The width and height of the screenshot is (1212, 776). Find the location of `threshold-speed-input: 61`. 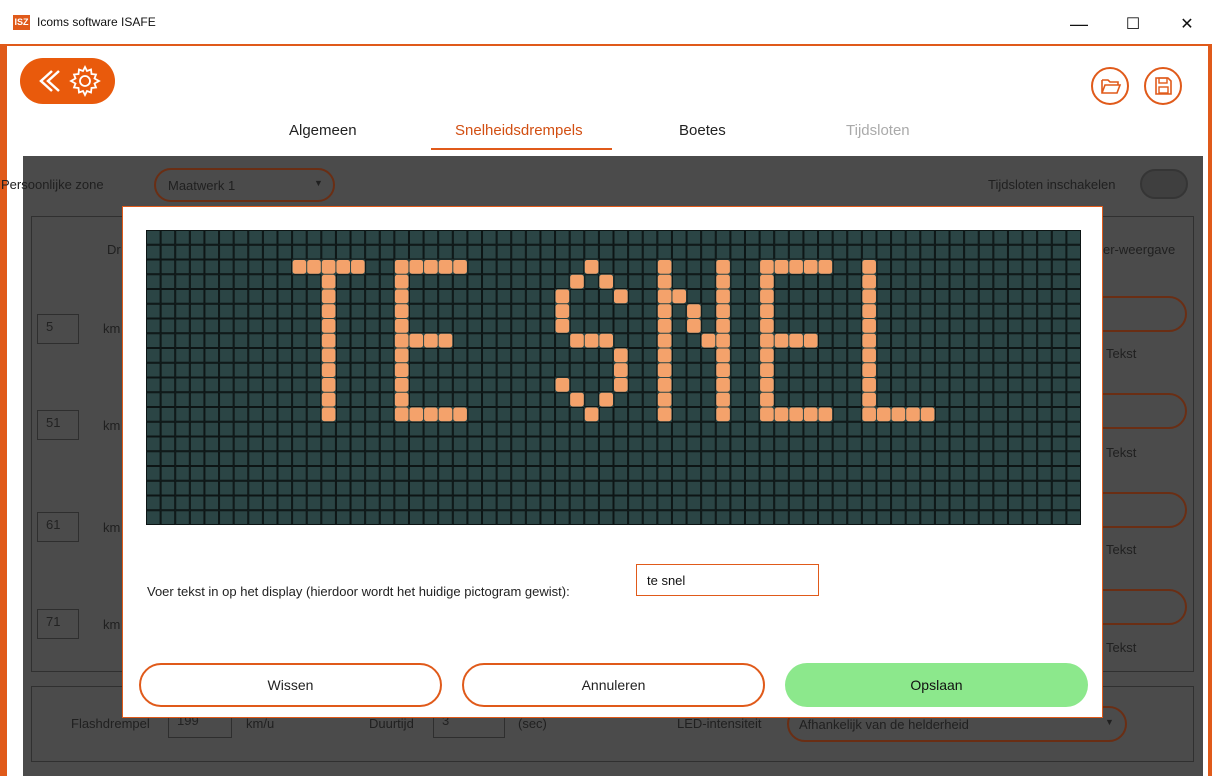

threshold-speed-input: 61 is located at coordinates (58, 527).